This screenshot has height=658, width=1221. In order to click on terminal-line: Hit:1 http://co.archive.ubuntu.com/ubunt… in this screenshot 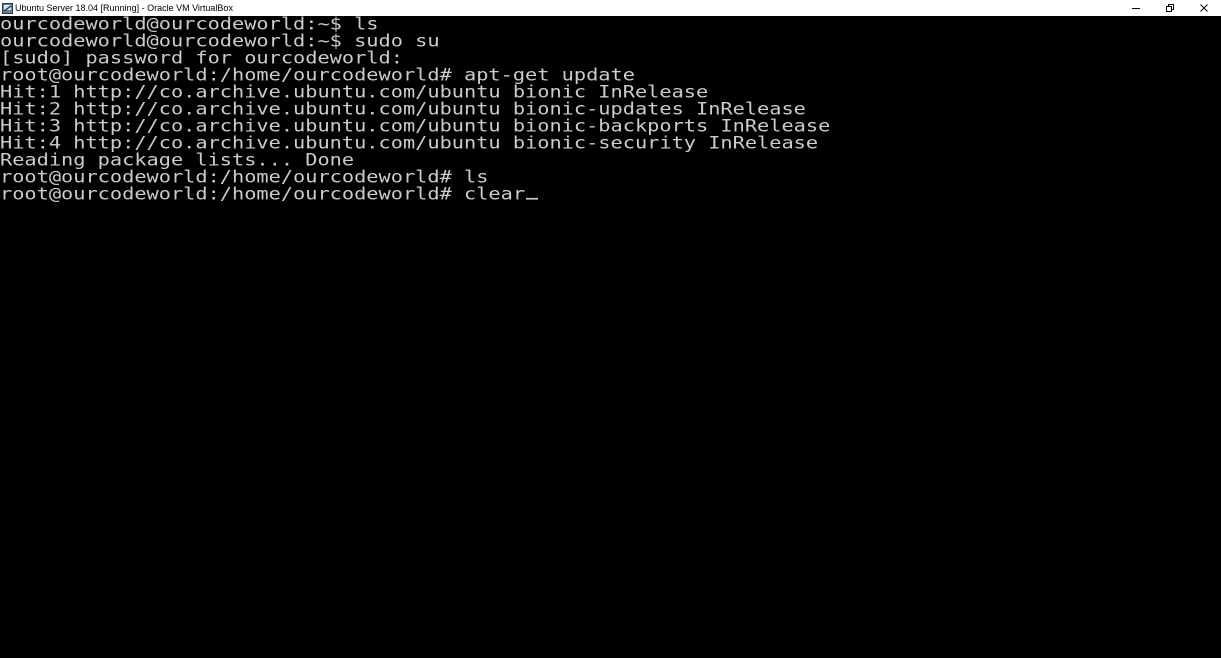, I will do `click(354, 91)`.